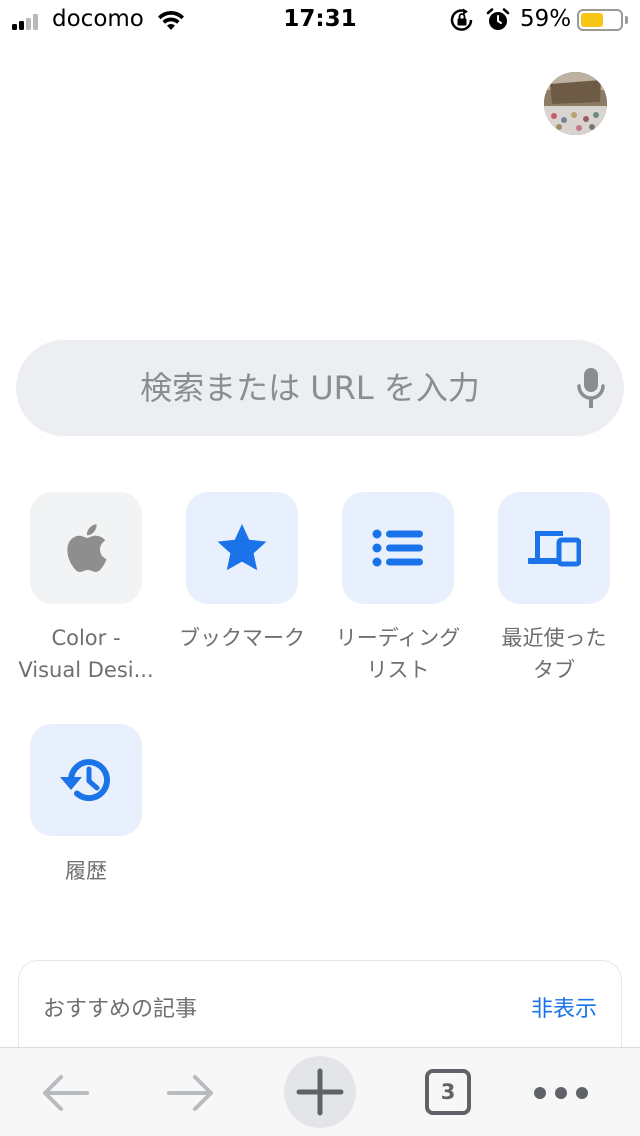  I want to click on avatar-photo, so click(575, 103).